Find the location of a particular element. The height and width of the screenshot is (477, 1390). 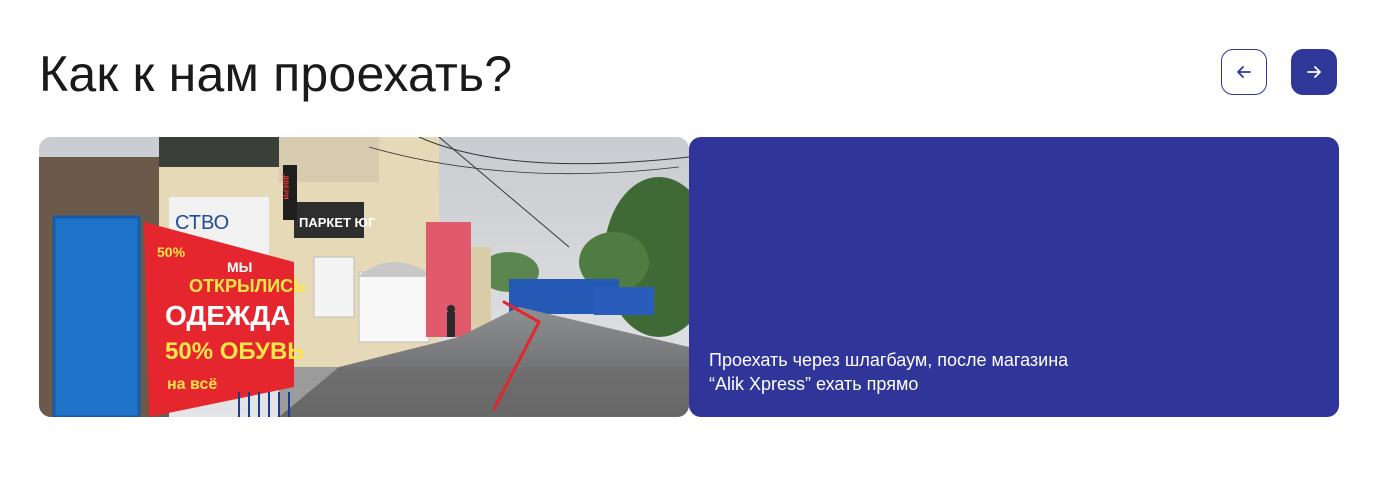

arrow-right-icon is located at coordinates (1314, 72).